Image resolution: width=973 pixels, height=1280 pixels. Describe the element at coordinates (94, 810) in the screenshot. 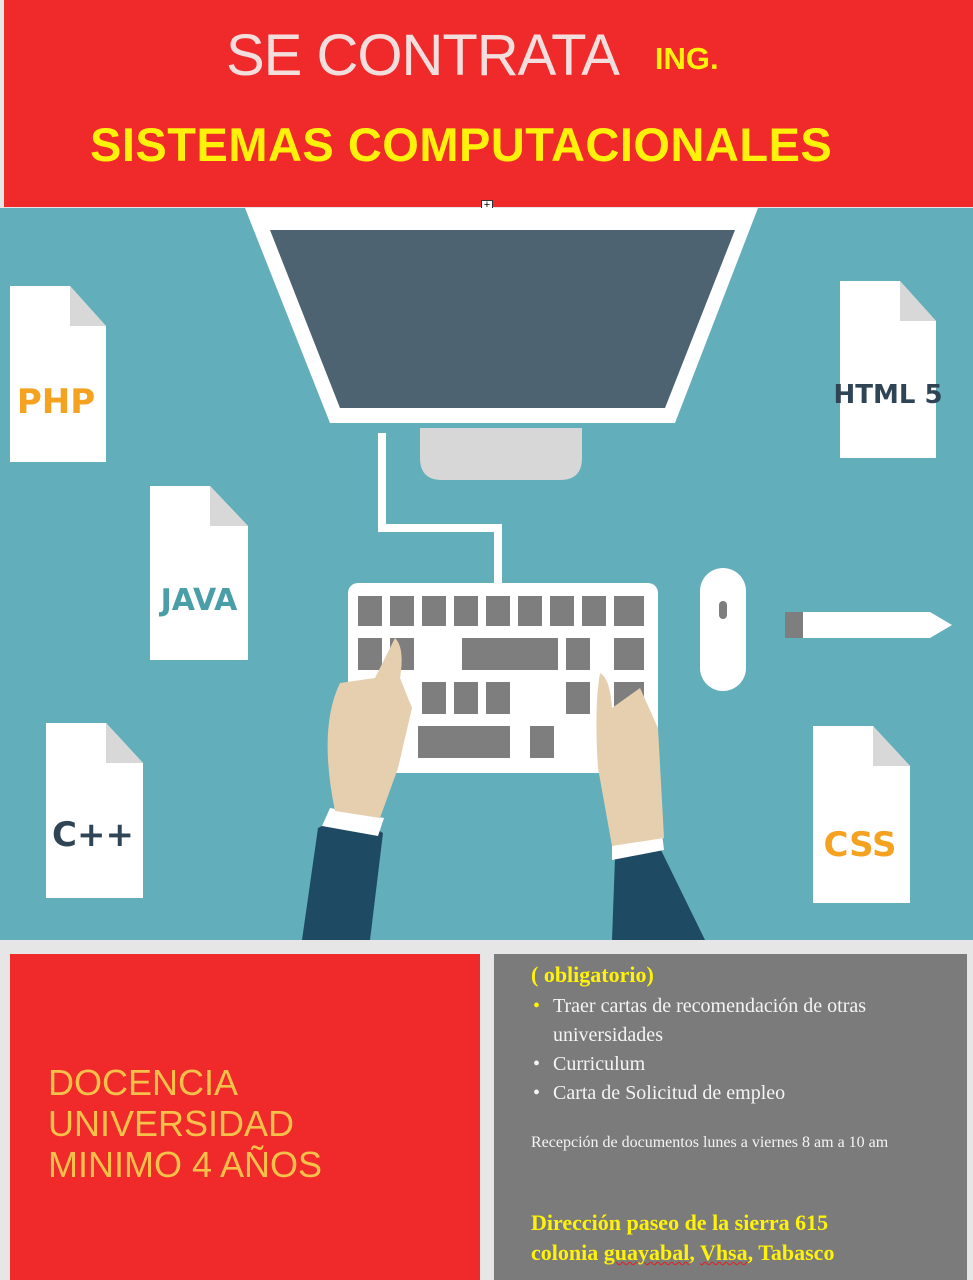

I see `cpp-file-icon: C++` at that location.